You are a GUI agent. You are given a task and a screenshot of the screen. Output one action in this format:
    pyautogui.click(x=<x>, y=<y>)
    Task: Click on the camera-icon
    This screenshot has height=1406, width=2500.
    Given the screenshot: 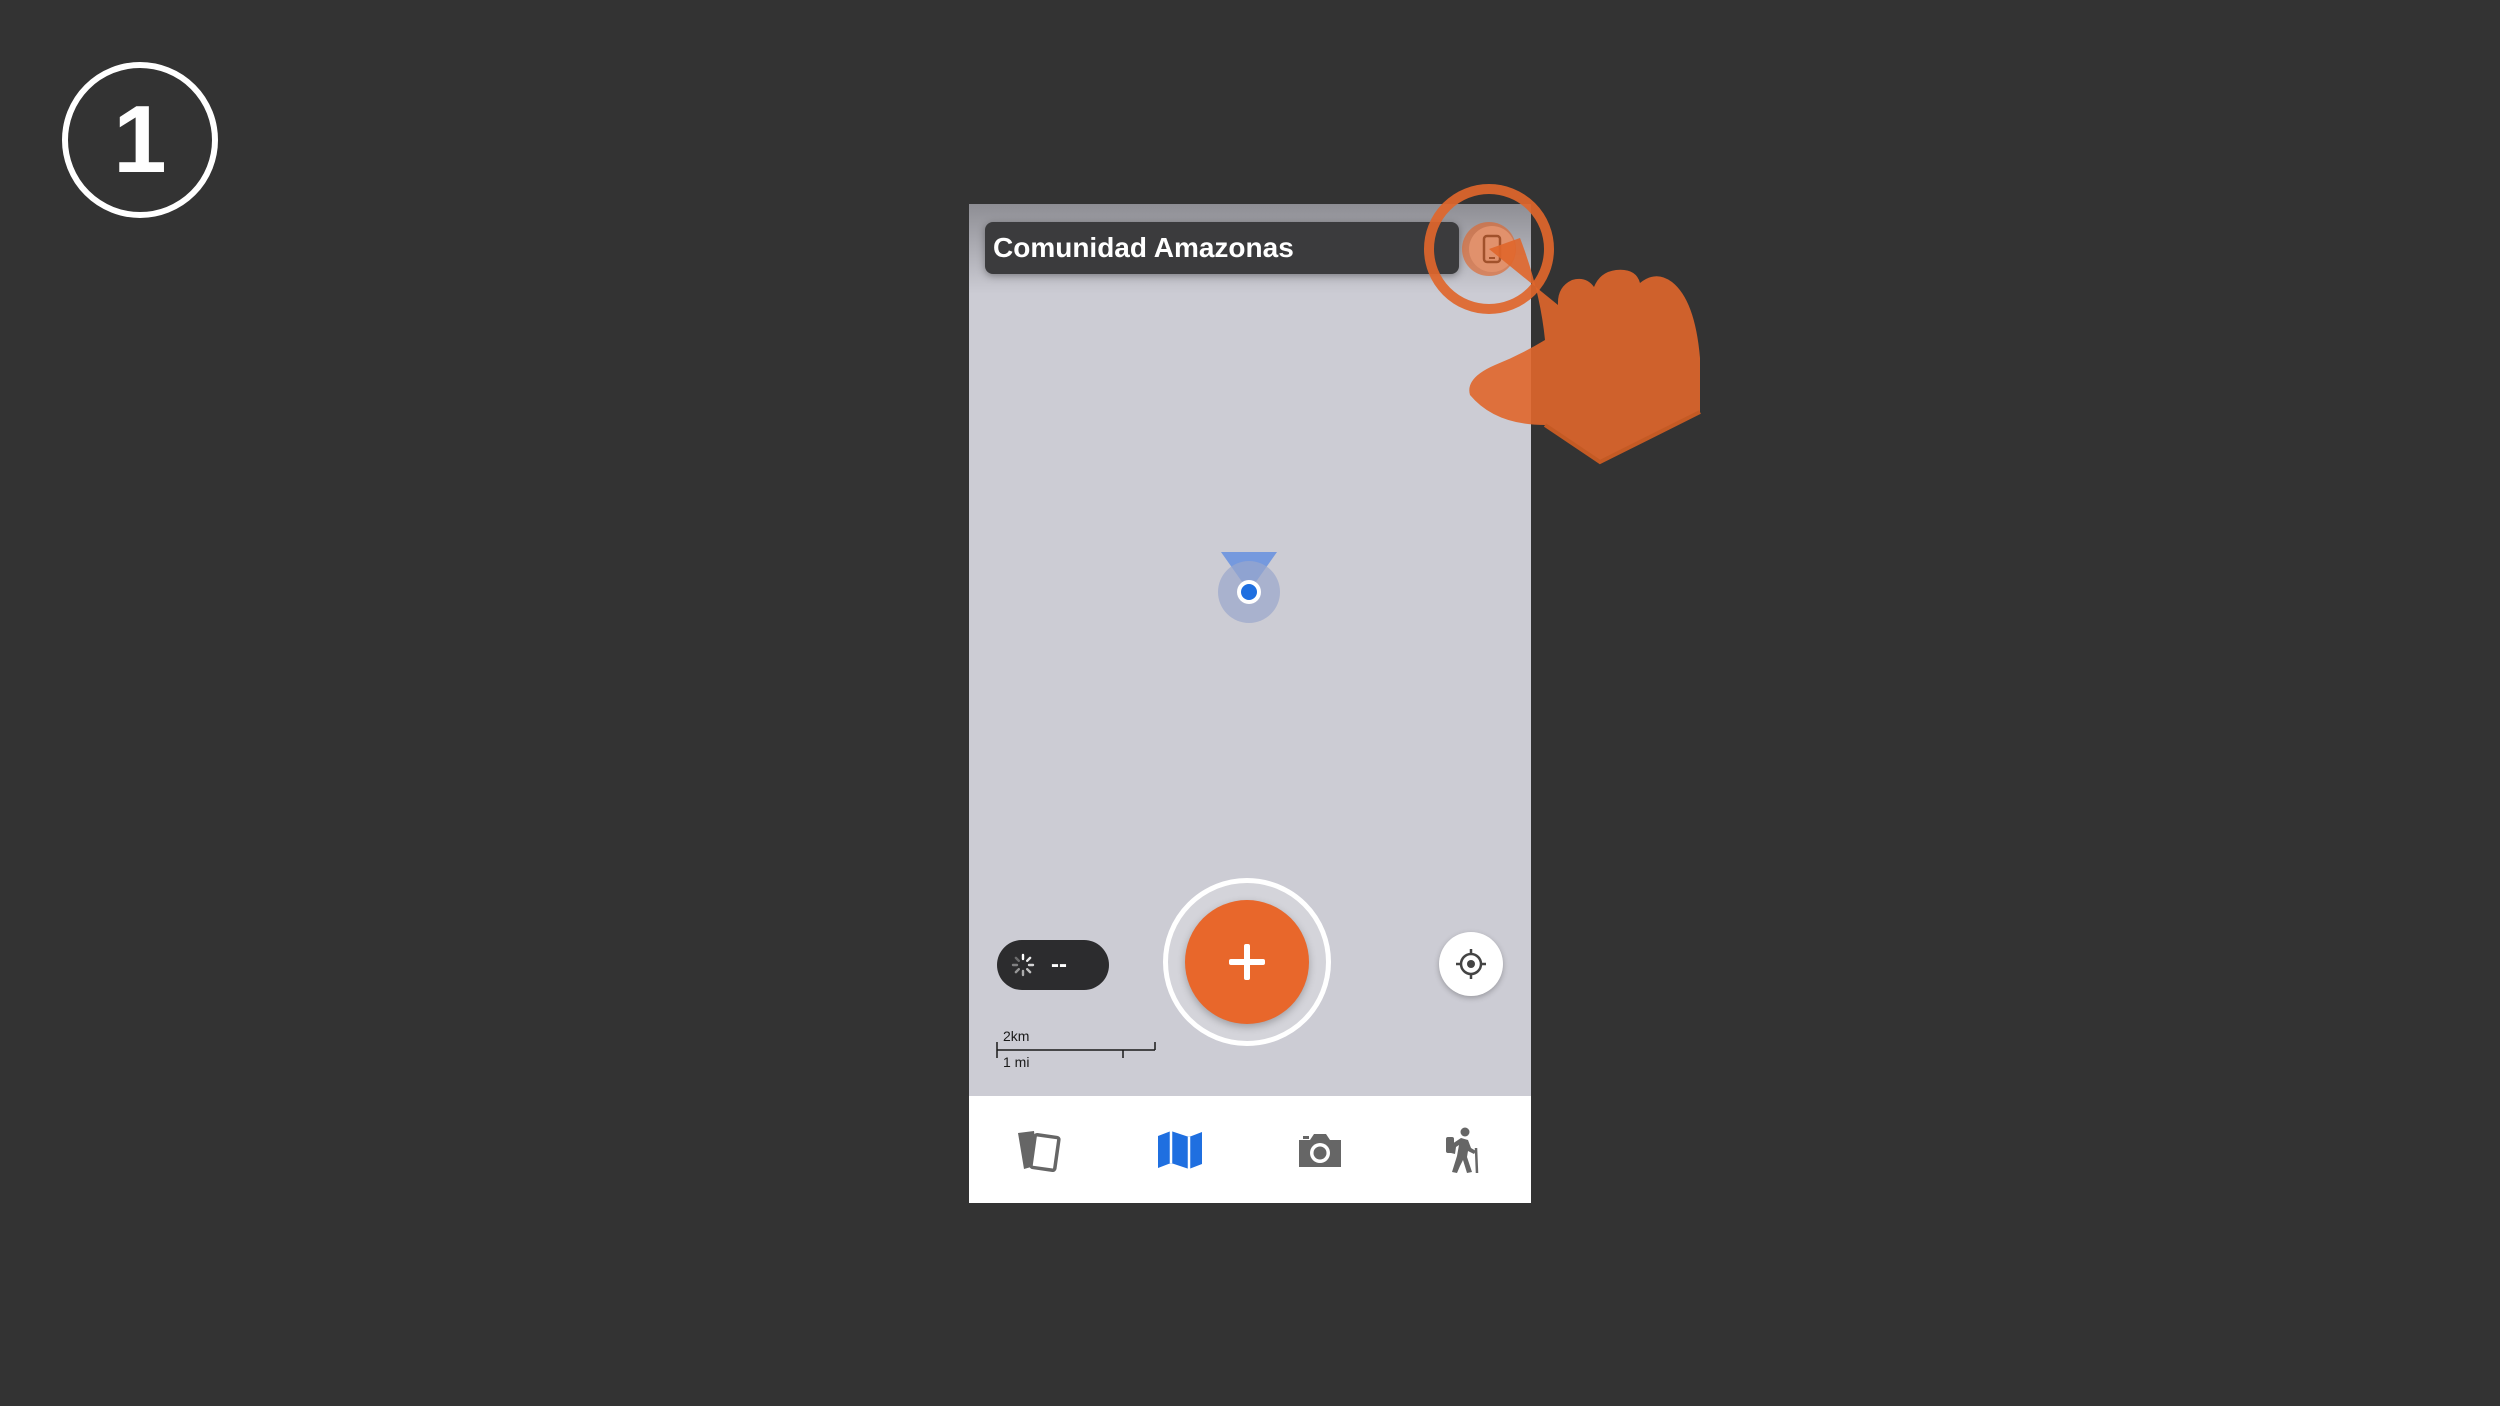 What is the action you would take?
    pyautogui.click(x=1320, y=1150)
    